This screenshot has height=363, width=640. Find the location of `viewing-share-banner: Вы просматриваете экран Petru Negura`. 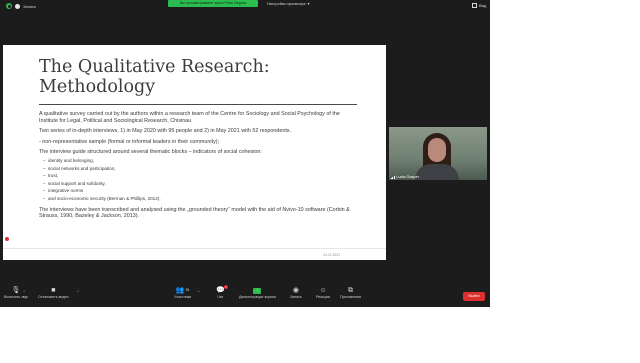

viewing-share-banner: Вы просматриваете экран Petru Negura is located at coordinates (213, 3).